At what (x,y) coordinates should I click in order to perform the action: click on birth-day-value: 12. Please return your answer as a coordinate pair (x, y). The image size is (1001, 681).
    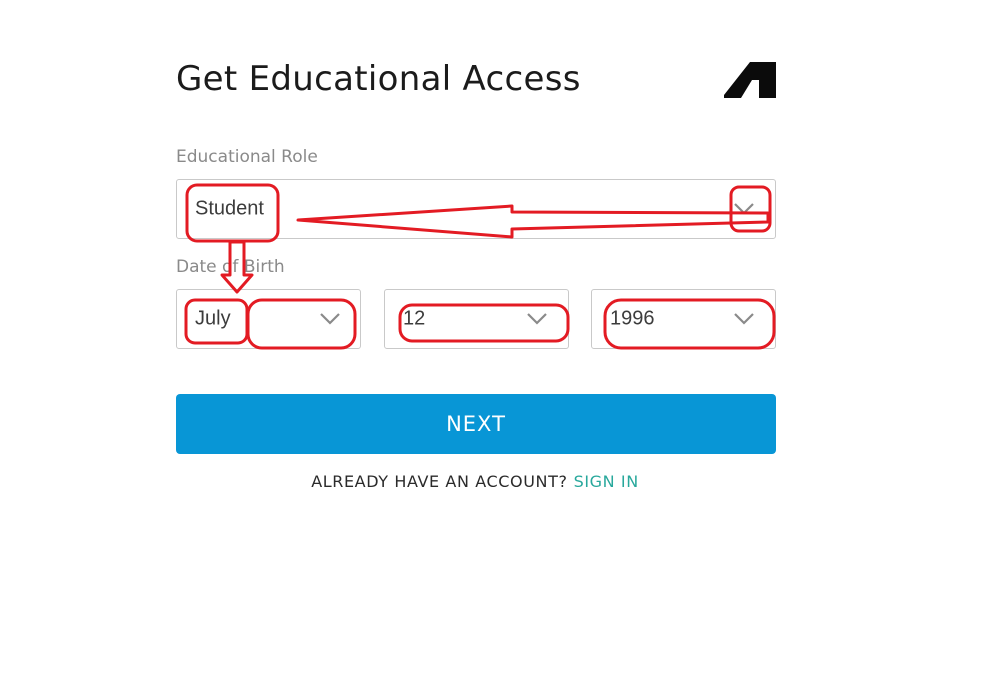
    Looking at the image, I should click on (414, 318).